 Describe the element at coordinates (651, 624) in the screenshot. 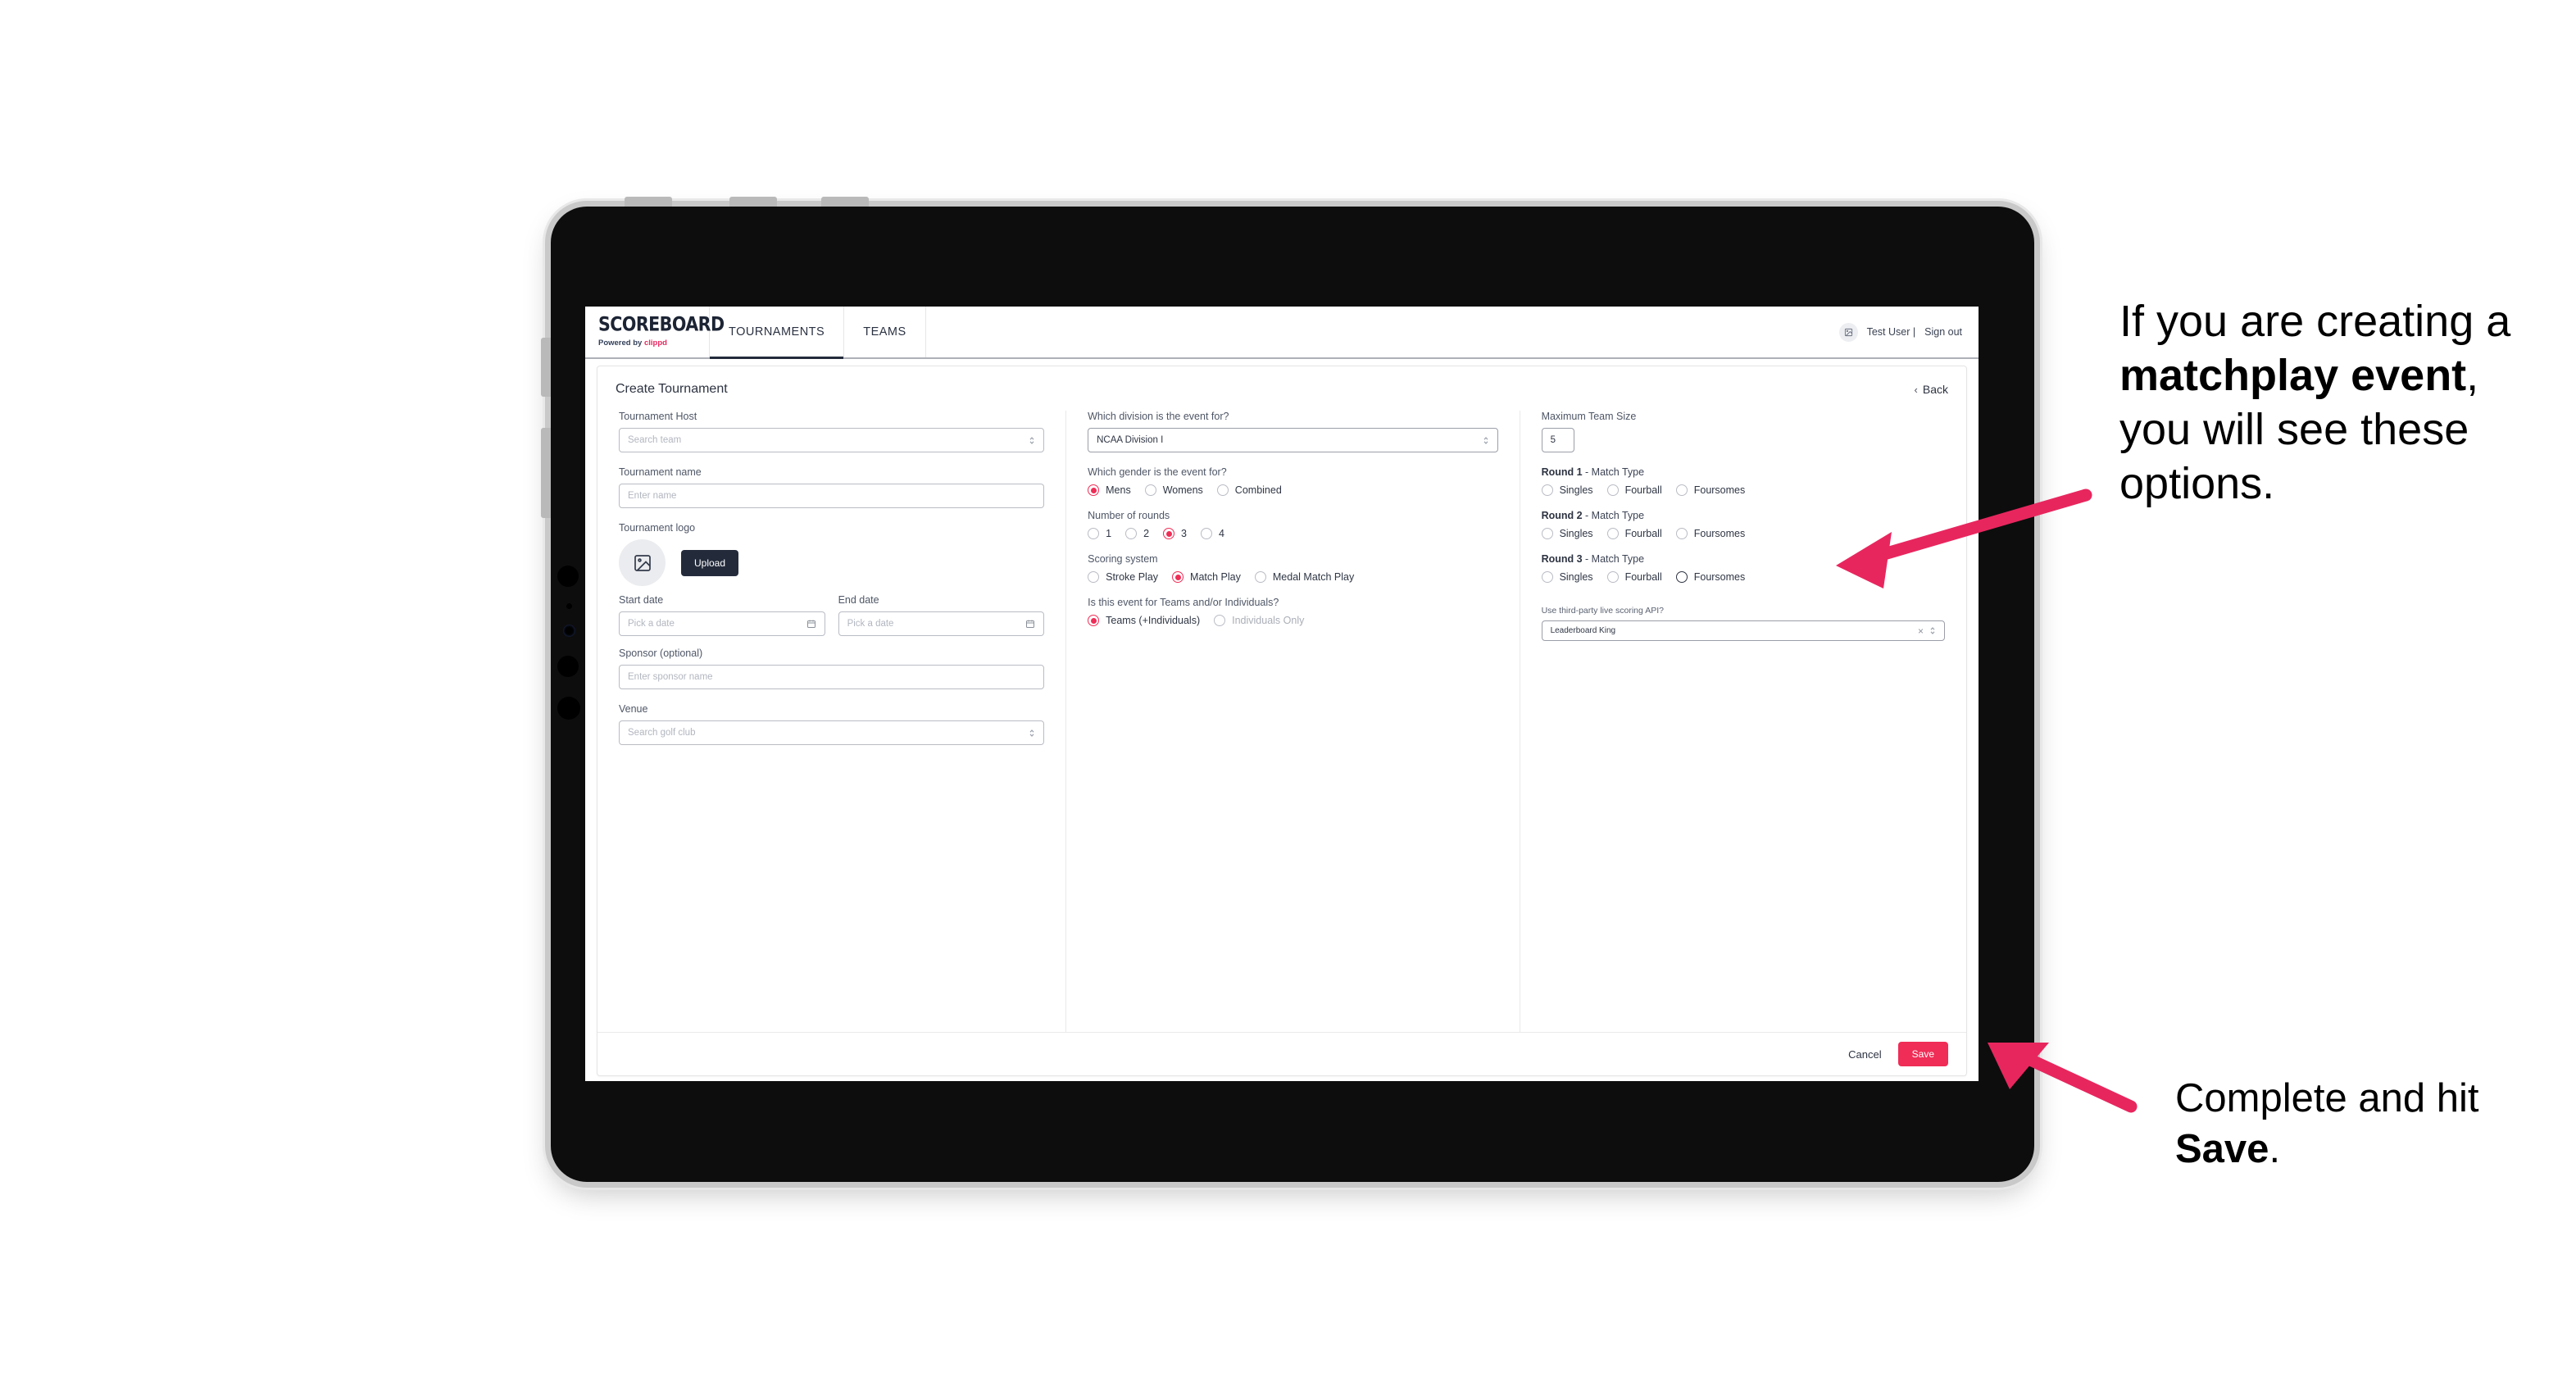

I see `placeholder-start-date: Pick a date` at that location.